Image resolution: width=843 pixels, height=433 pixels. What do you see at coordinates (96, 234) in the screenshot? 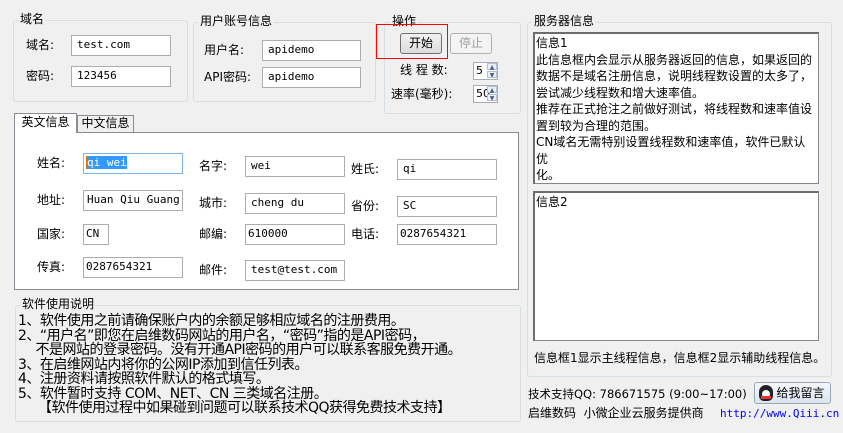
I see `country-input: CN` at bounding box center [96, 234].